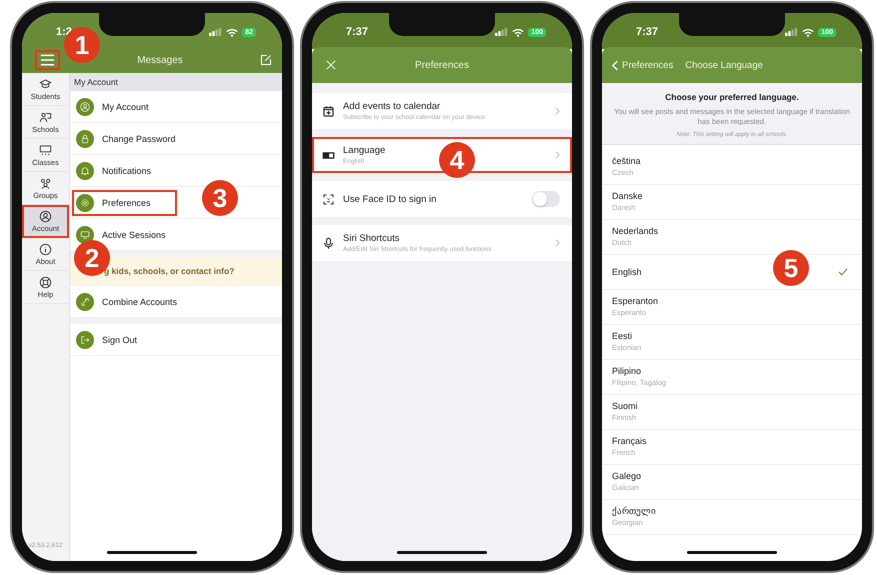  I want to click on calendar-icon, so click(328, 111).